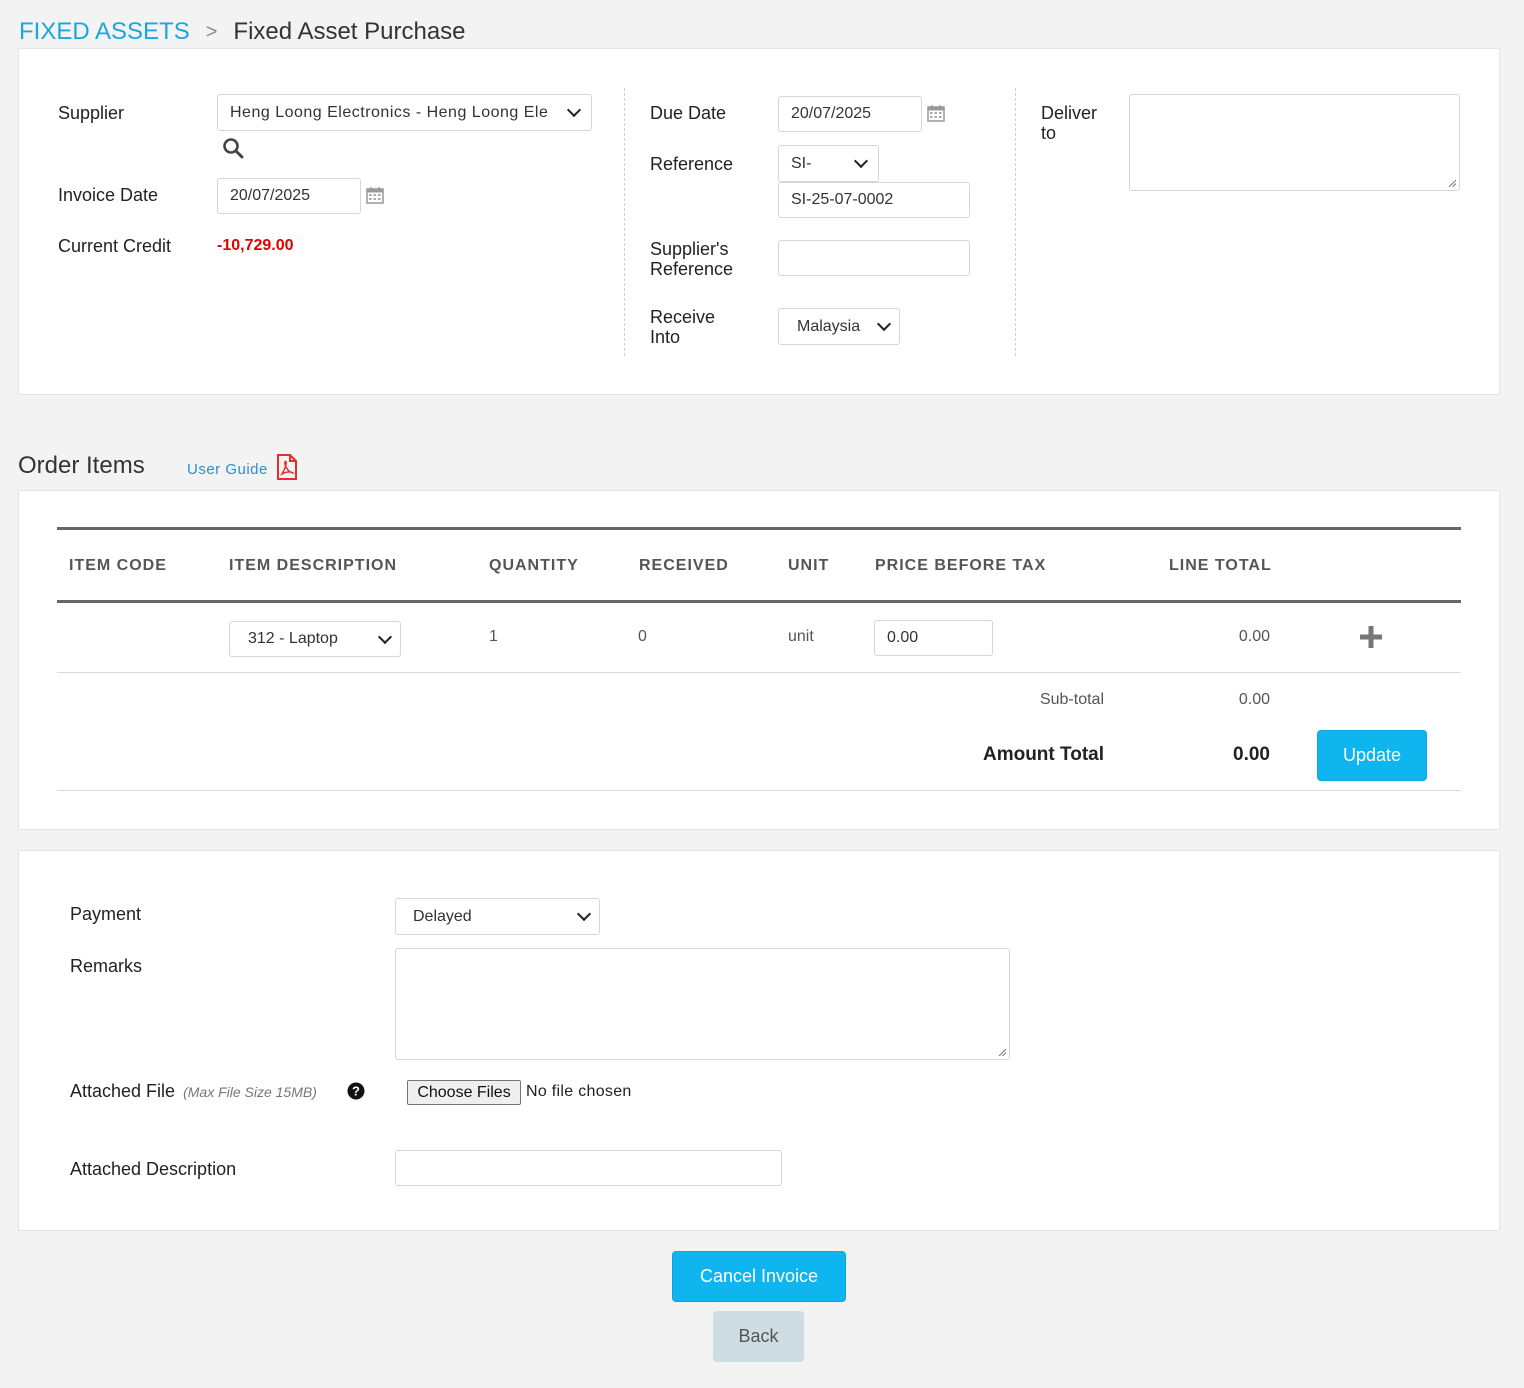 This screenshot has height=1388, width=1524. Describe the element at coordinates (1254, 699) in the screenshot. I see `subtotal-value: 0.00` at that location.